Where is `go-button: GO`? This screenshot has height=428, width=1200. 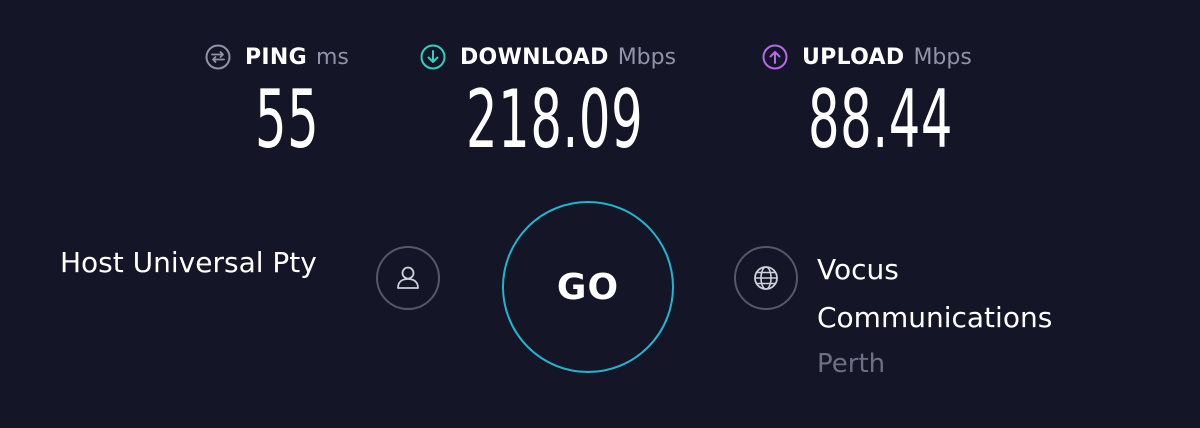 go-button: GO is located at coordinates (588, 287).